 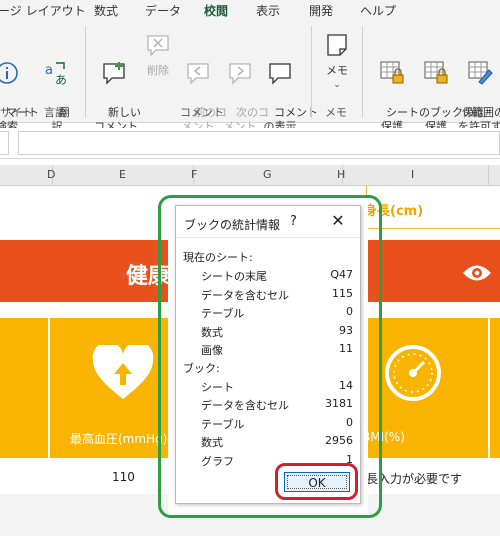 I want to click on column-header-row: D E F G H I, so click(x=250, y=175).